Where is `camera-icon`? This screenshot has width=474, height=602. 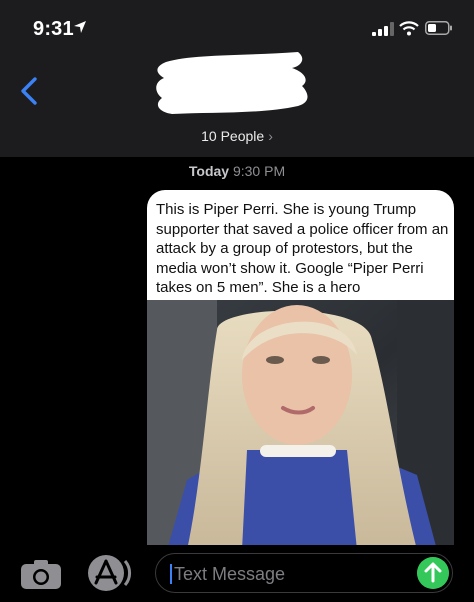 camera-icon is located at coordinates (41, 574).